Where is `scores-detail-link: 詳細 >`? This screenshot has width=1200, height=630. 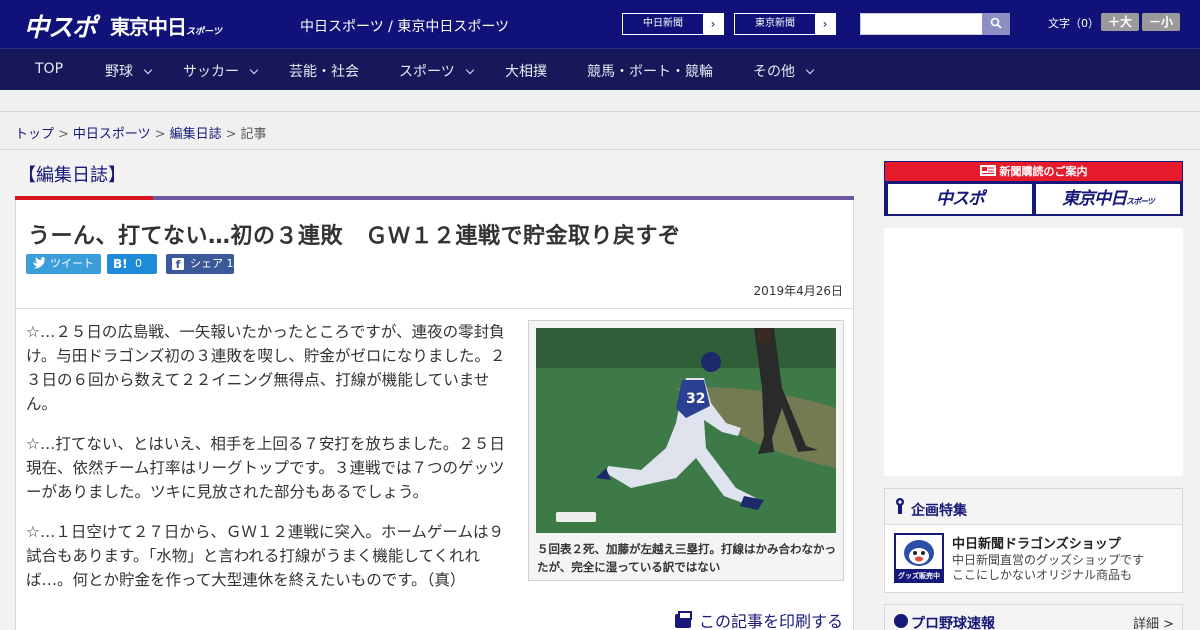 scores-detail-link: 詳細 > is located at coordinates (1153, 621).